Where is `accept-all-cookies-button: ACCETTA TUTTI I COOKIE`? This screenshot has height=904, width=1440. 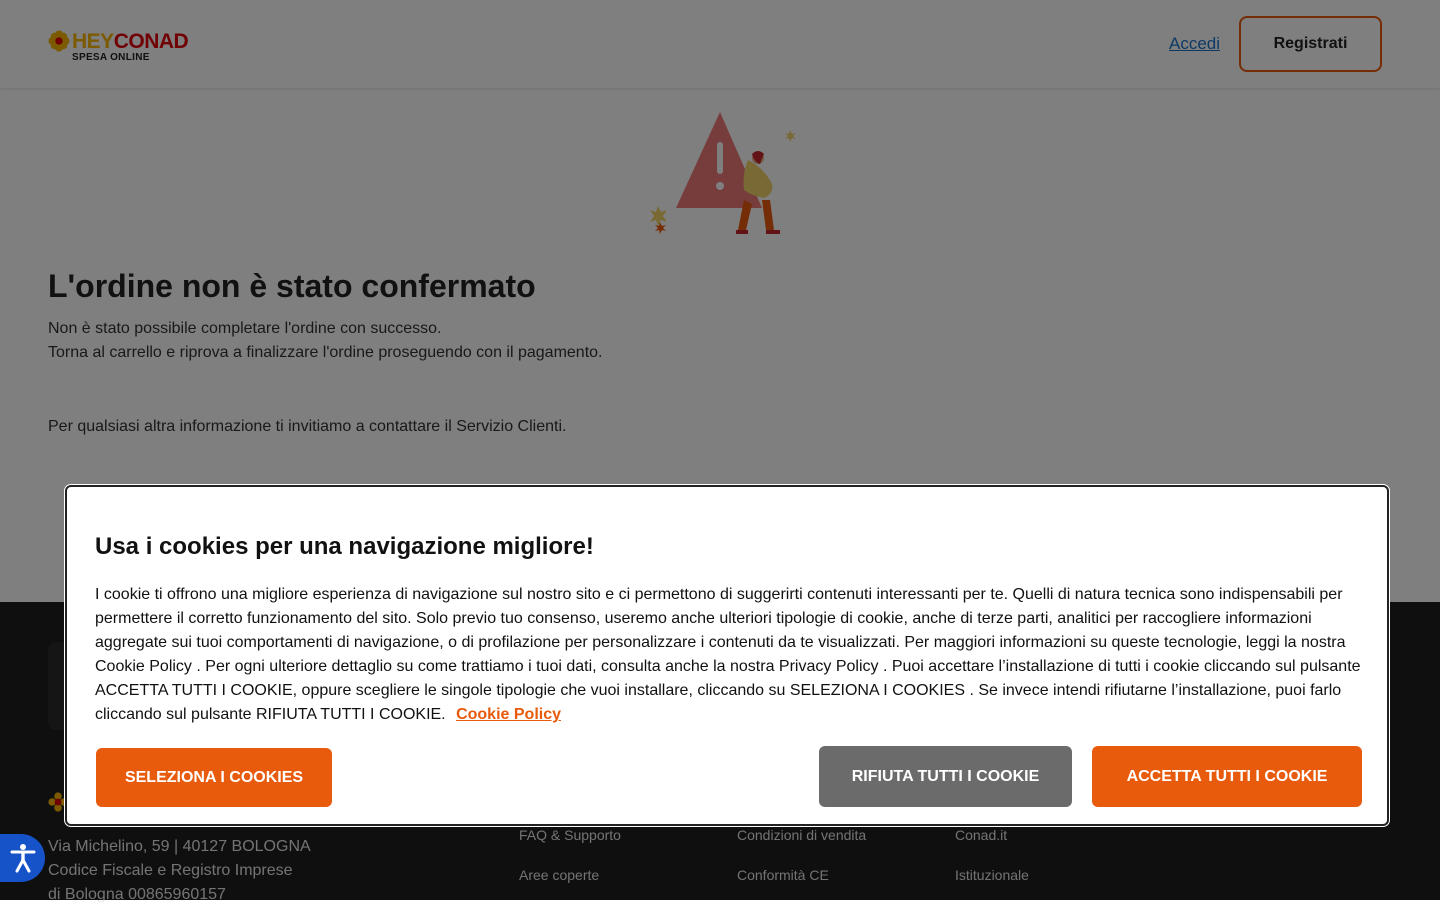
accept-all-cookies-button: ACCETTA TUTTI I COOKIE is located at coordinates (1227, 776).